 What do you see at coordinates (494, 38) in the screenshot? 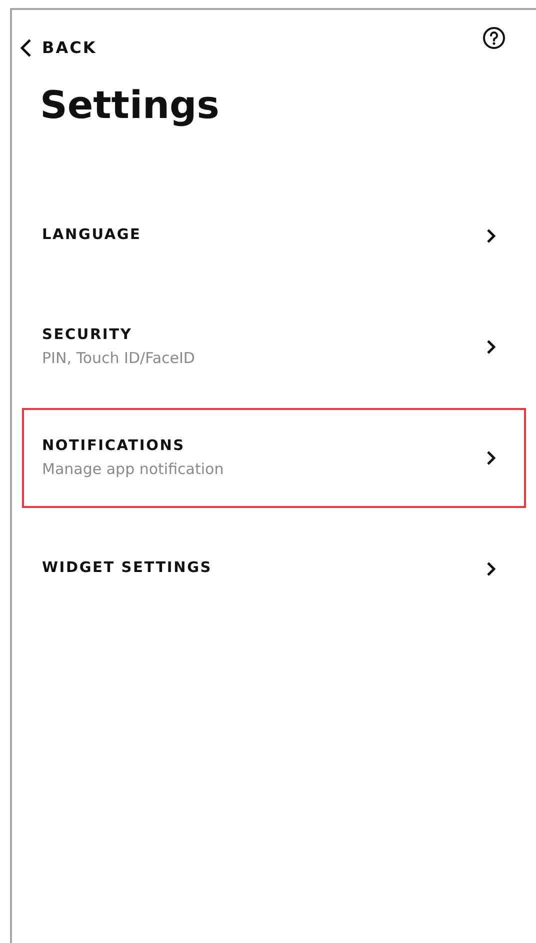
I see `help-icon` at bounding box center [494, 38].